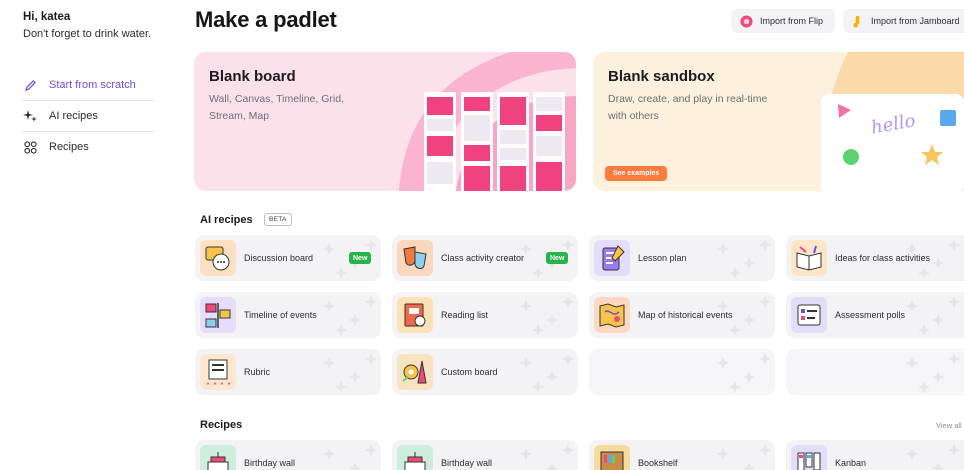  Describe the element at coordinates (30, 116) in the screenshot. I see `sparkle-icon` at that location.